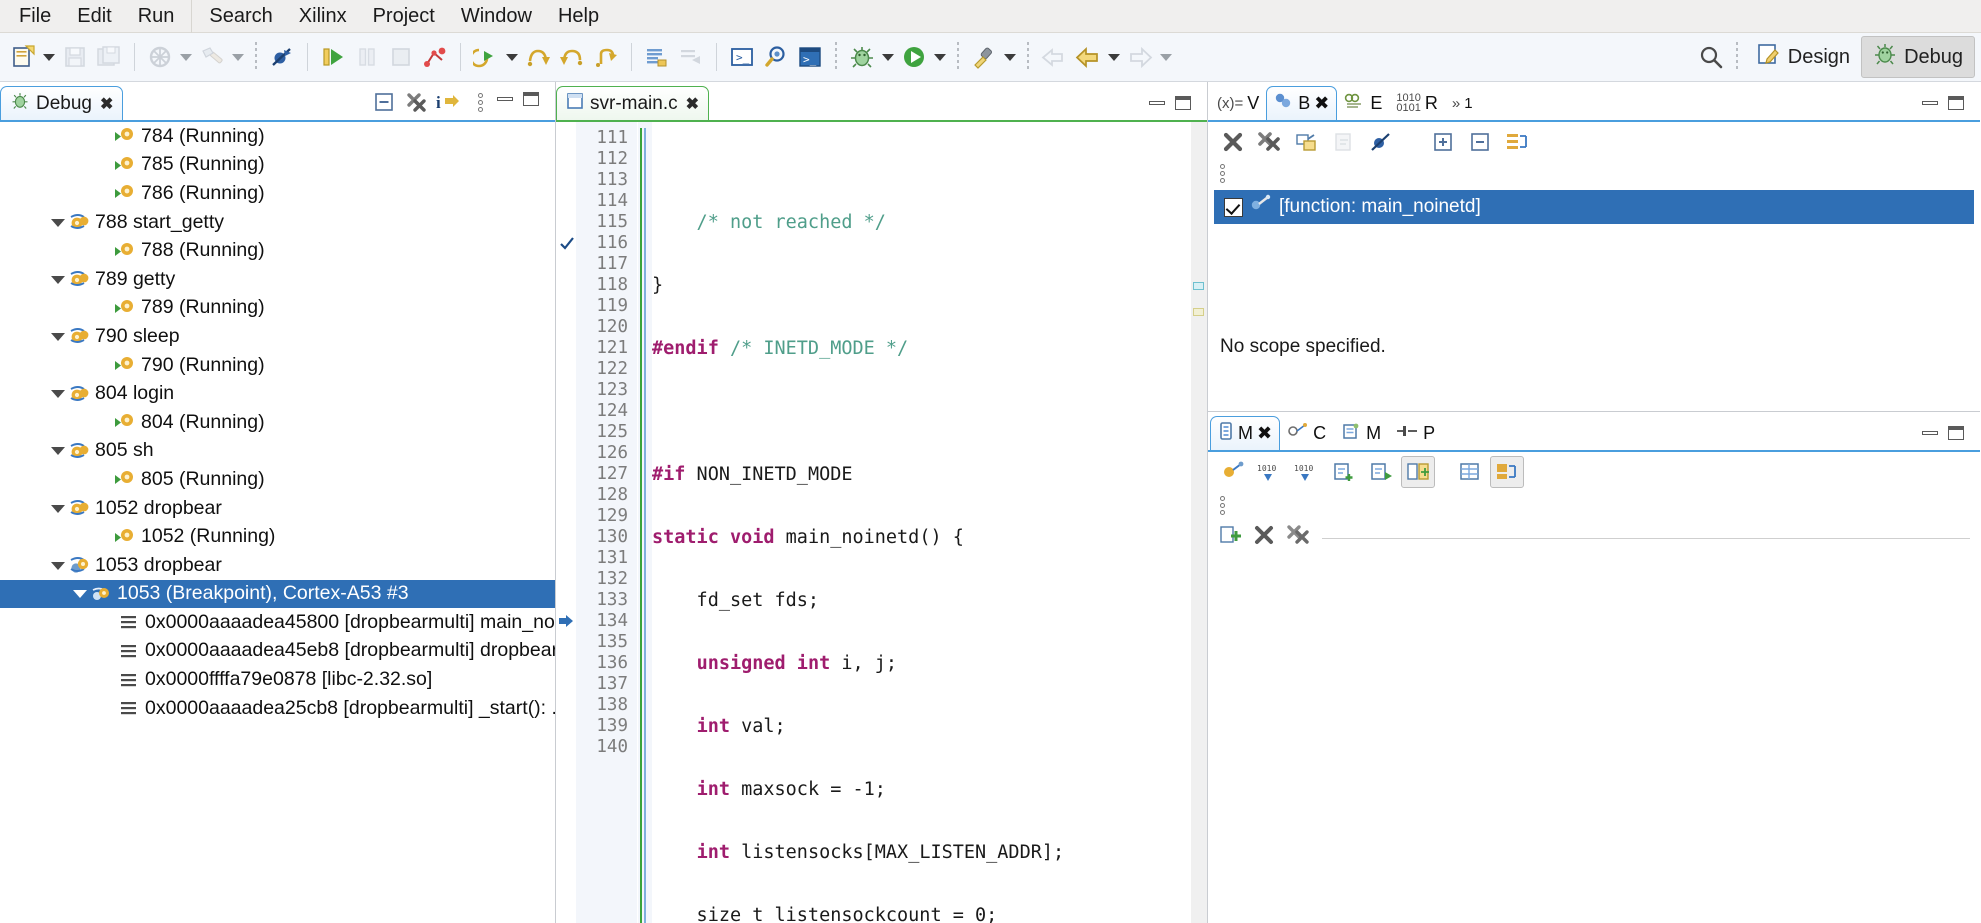 This screenshot has height=923, width=1981. What do you see at coordinates (921, 600) in the screenshot?
I see `code-line: fd_set fds;` at bounding box center [921, 600].